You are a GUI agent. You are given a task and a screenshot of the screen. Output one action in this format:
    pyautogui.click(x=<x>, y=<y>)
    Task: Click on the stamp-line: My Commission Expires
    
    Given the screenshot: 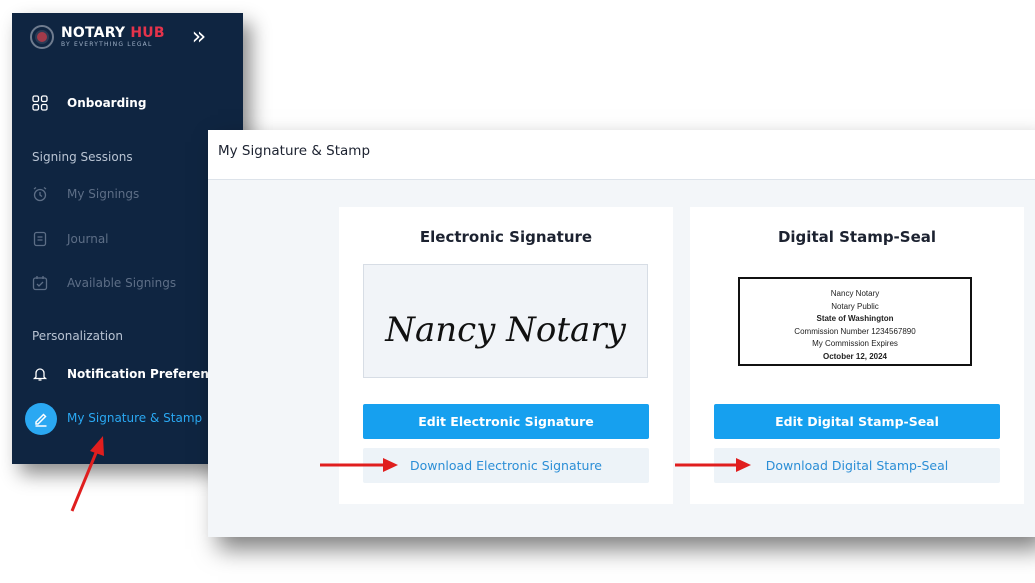 What is the action you would take?
    pyautogui.click(x=855, y=343)
    